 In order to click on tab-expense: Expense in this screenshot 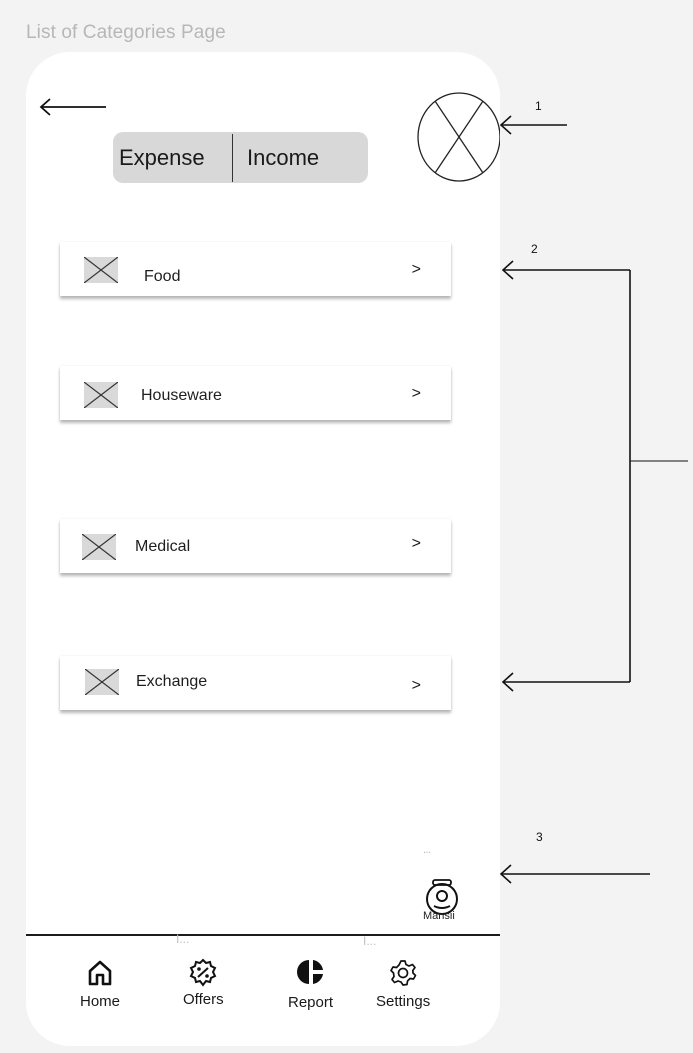, I will do `click(162, 158)`.